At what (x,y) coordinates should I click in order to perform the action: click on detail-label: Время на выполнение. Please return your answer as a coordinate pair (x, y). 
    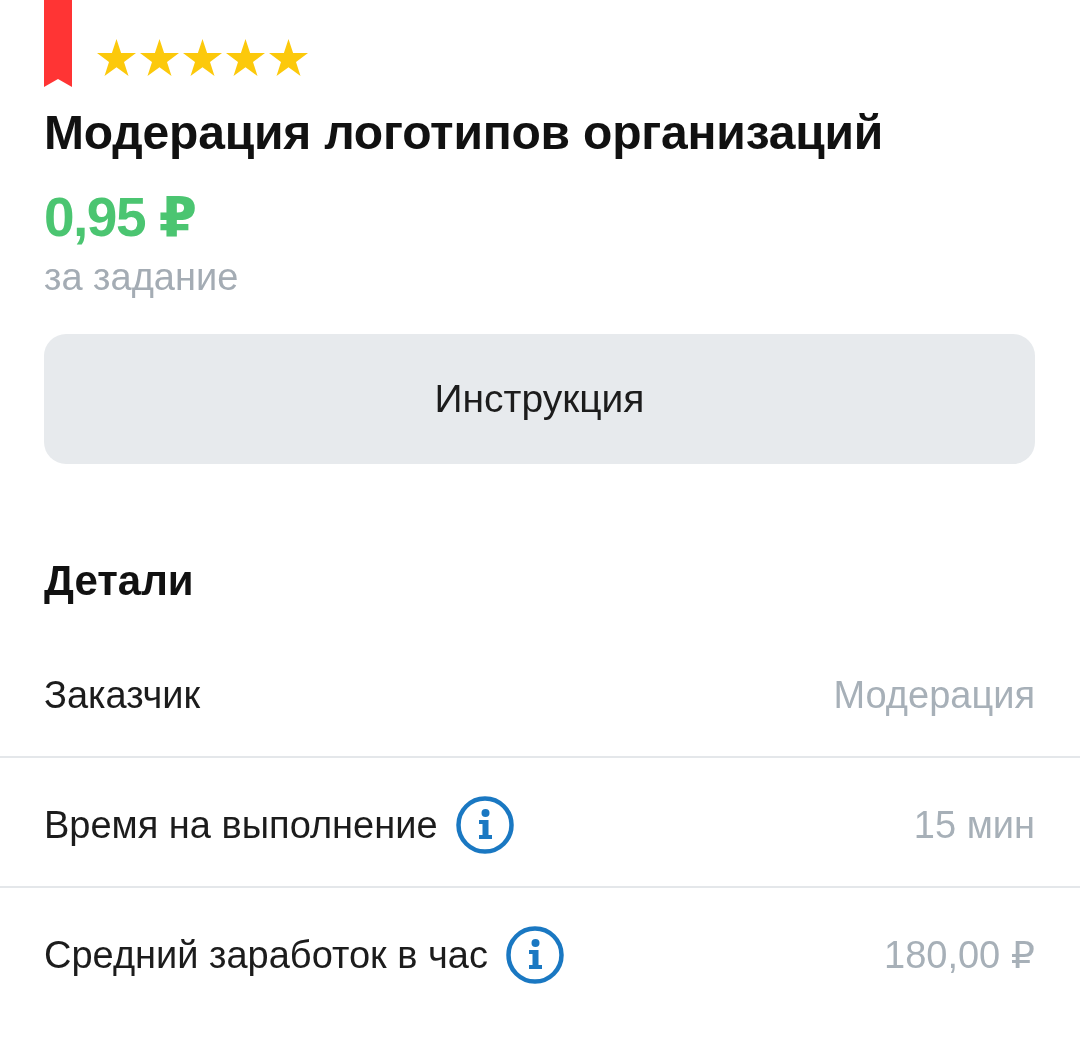
    Looking at the image, I should click on (241, 825).